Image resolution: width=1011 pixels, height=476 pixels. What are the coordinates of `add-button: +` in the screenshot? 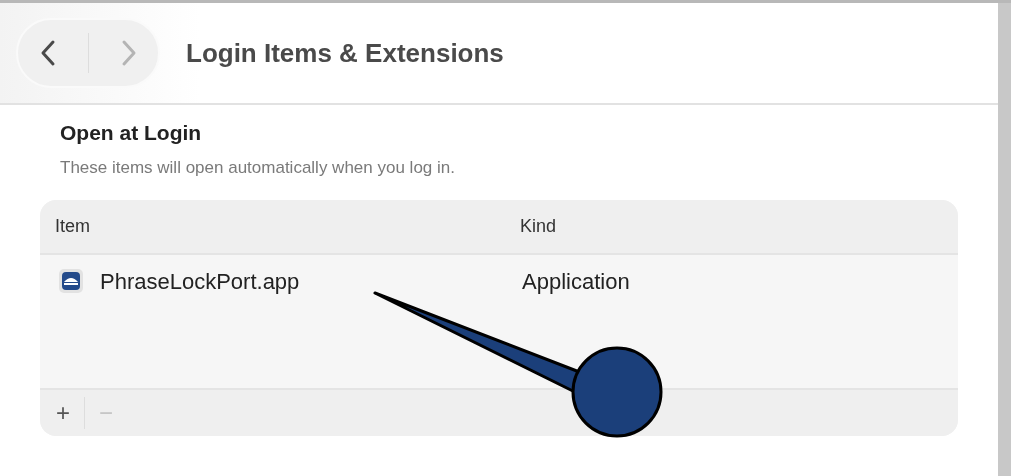 It's located at (63, 413).